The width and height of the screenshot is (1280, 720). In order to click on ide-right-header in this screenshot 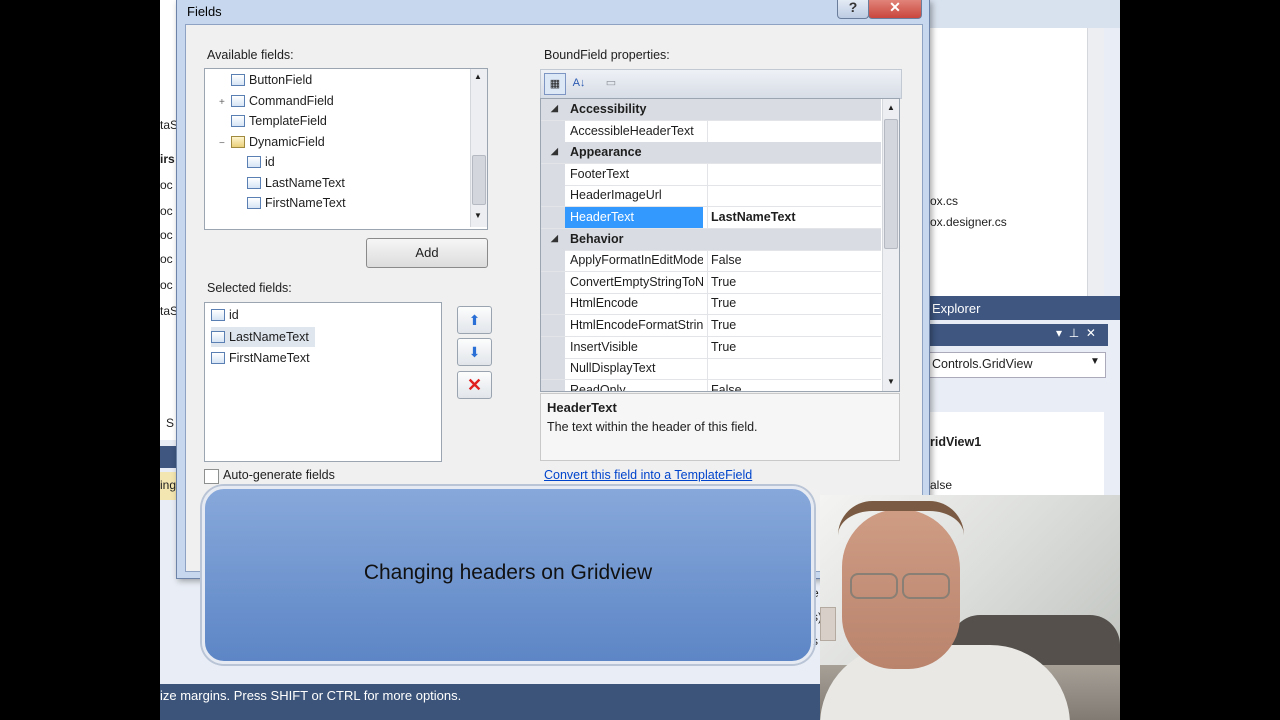, I will do `click(1024, 14)`.